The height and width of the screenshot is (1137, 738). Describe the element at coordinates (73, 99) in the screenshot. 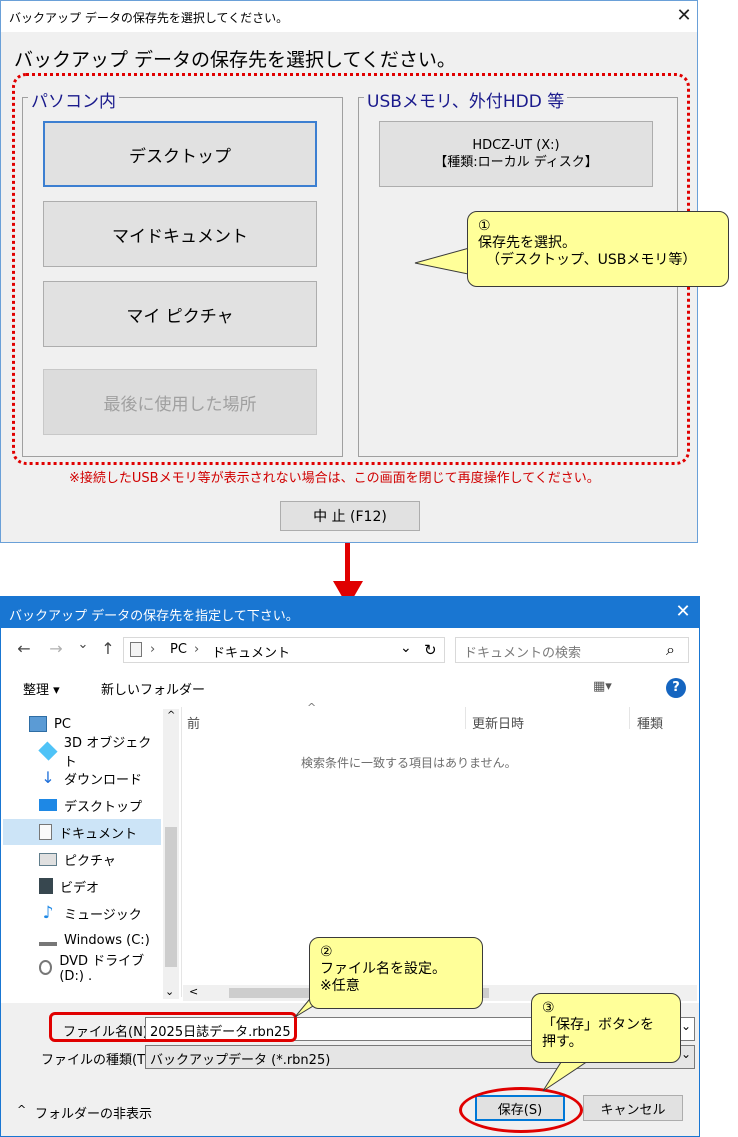

I see `group-pc-title: パソコン内` at that location.